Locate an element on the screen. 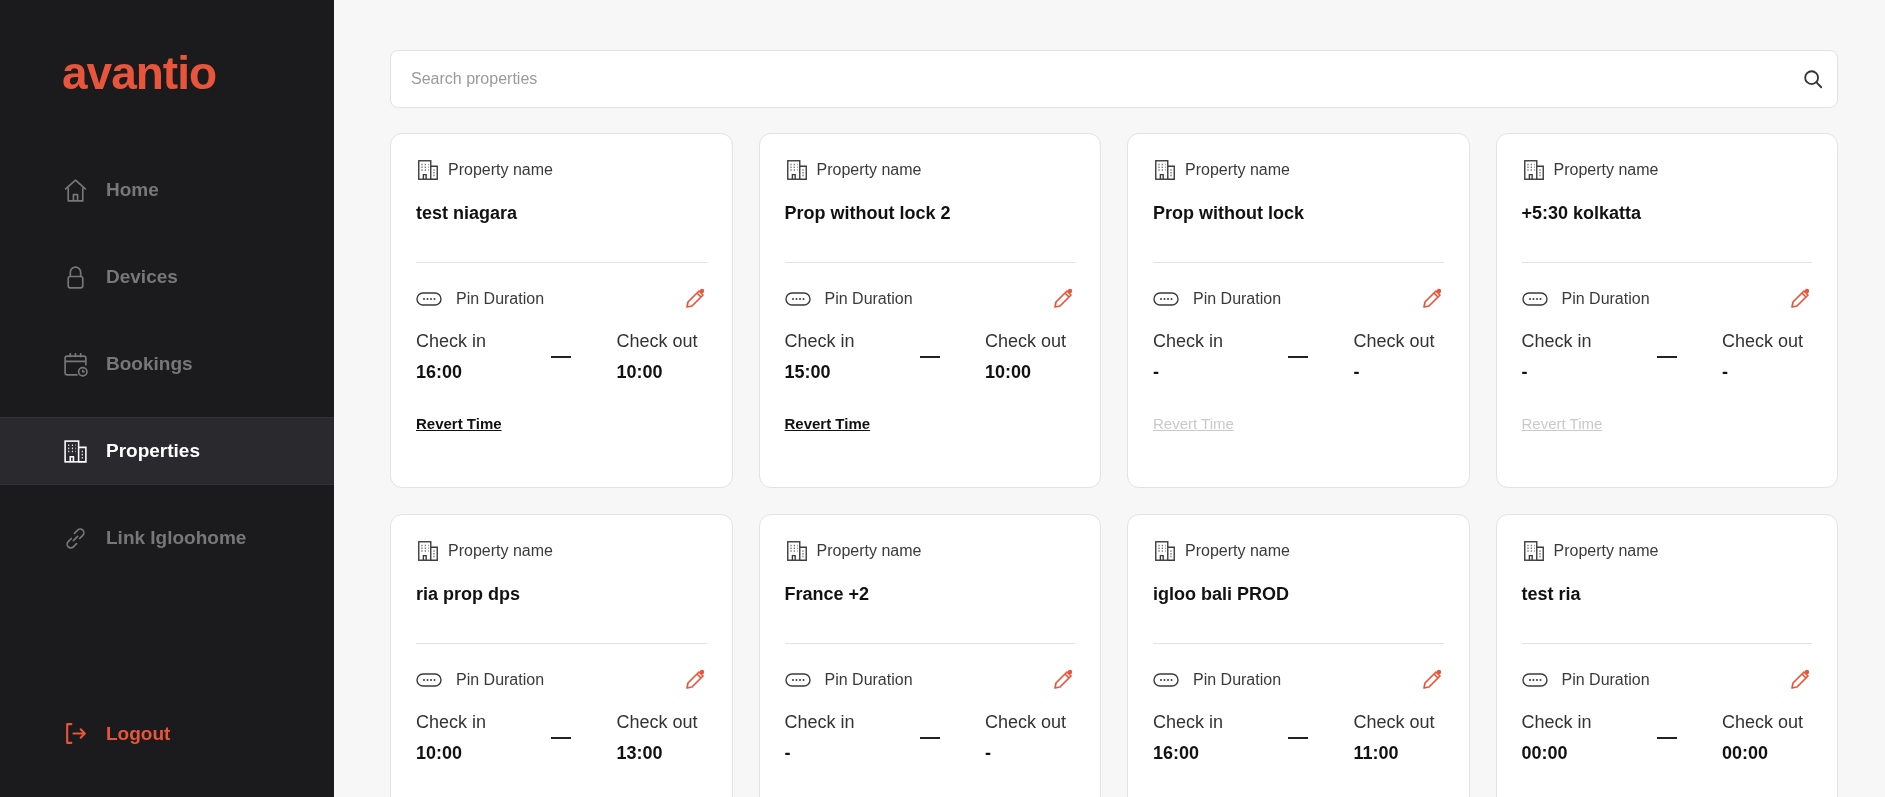 The image size is (1885, 797). calendar-clock-icon is located at coordinates (75, 364).